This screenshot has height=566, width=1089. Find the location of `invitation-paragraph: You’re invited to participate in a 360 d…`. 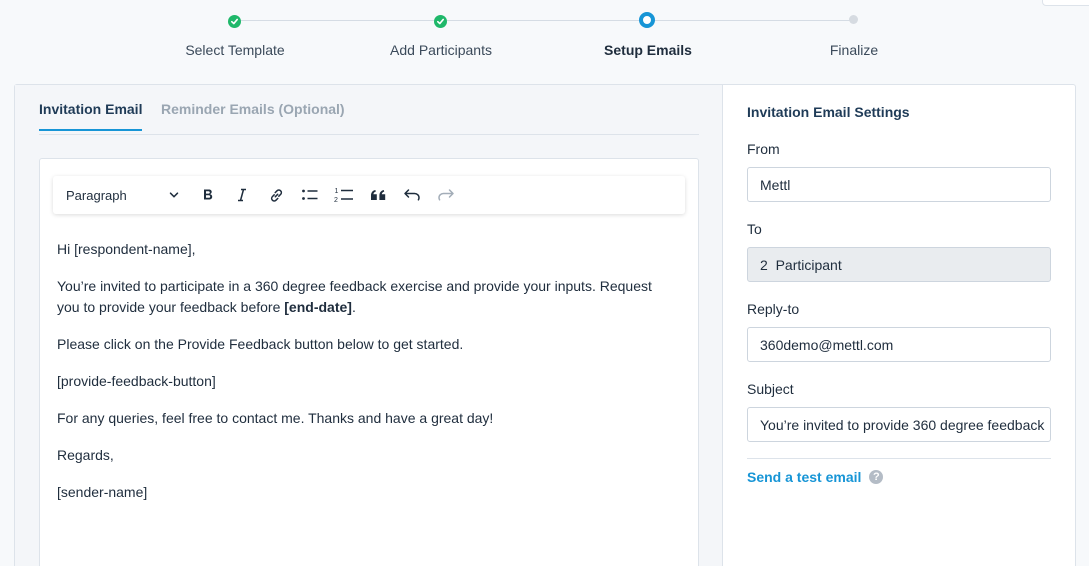

invitation-paragraph: You’re invited to participate in a 360 d… is located at coordinates (367, 297).